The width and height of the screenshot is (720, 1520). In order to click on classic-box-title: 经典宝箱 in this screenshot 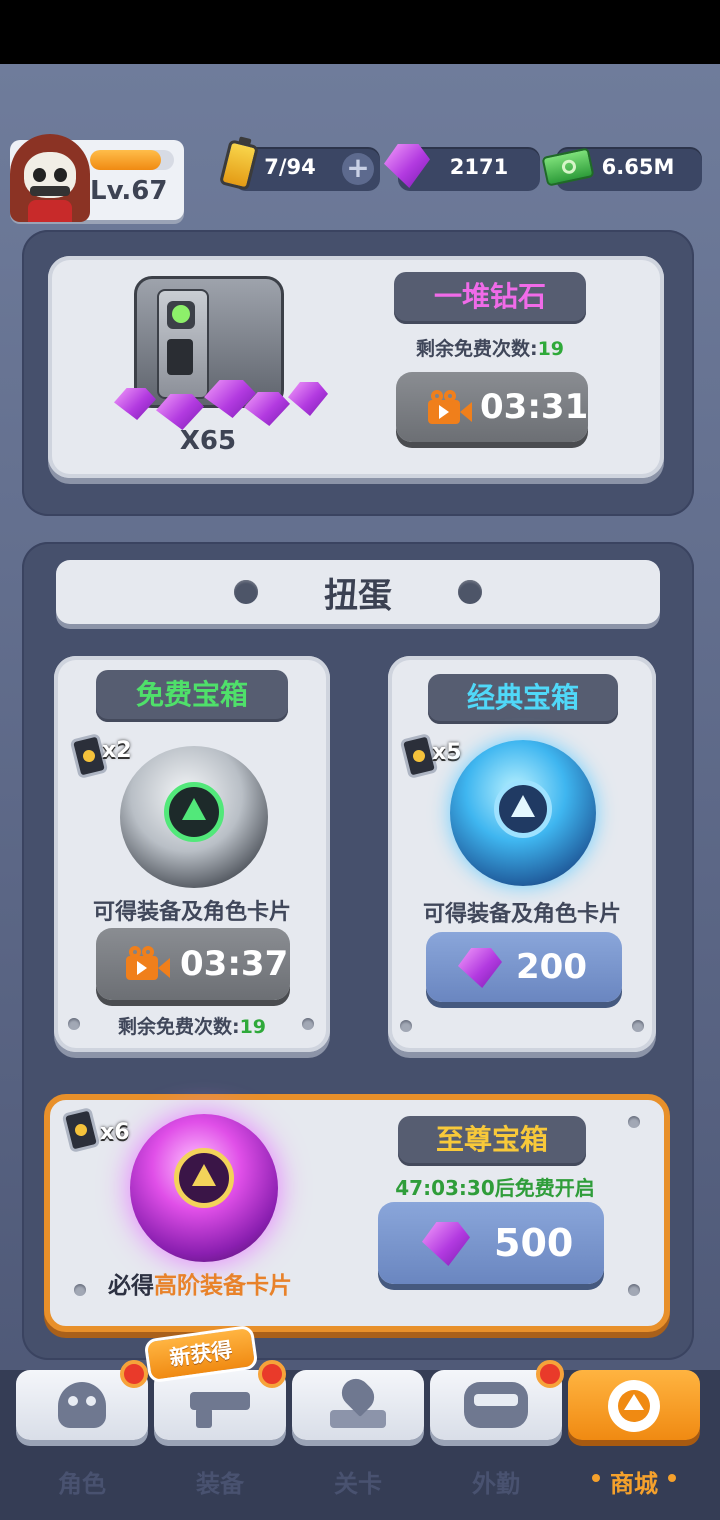, I will do `click(523, 699)`.